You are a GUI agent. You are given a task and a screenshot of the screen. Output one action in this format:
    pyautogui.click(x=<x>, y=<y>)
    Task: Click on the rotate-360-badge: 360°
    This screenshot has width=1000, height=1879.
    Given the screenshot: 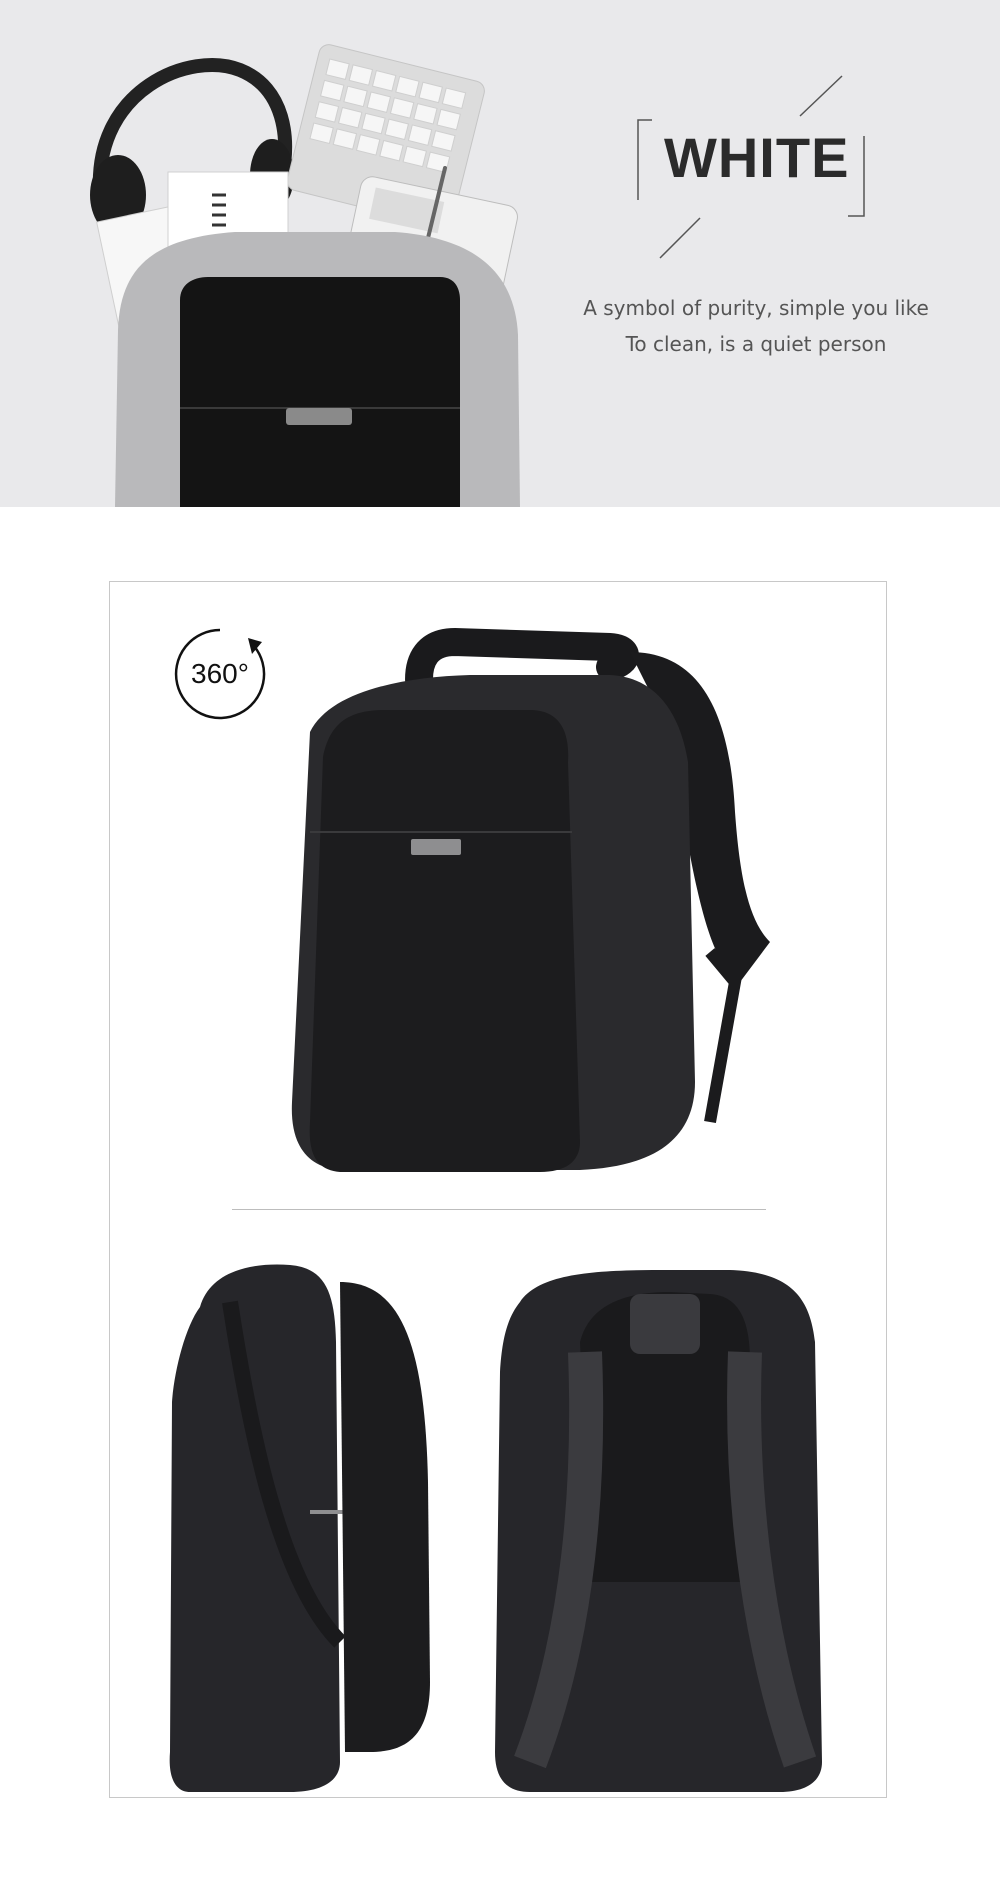 What is the action you would take?
    pyautogui.click(x=220, y=674)
    